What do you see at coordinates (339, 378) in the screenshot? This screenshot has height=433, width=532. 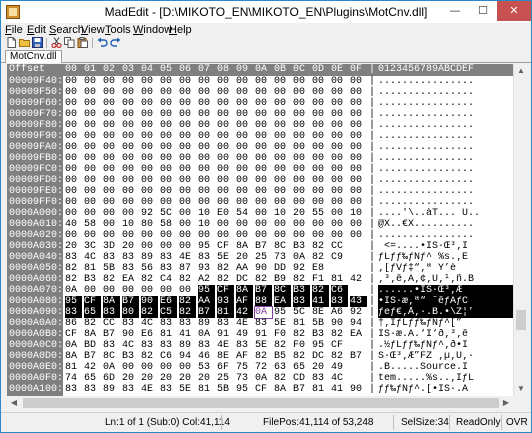 I see `hex-byte: 4C` at bounding box center [339, 378].